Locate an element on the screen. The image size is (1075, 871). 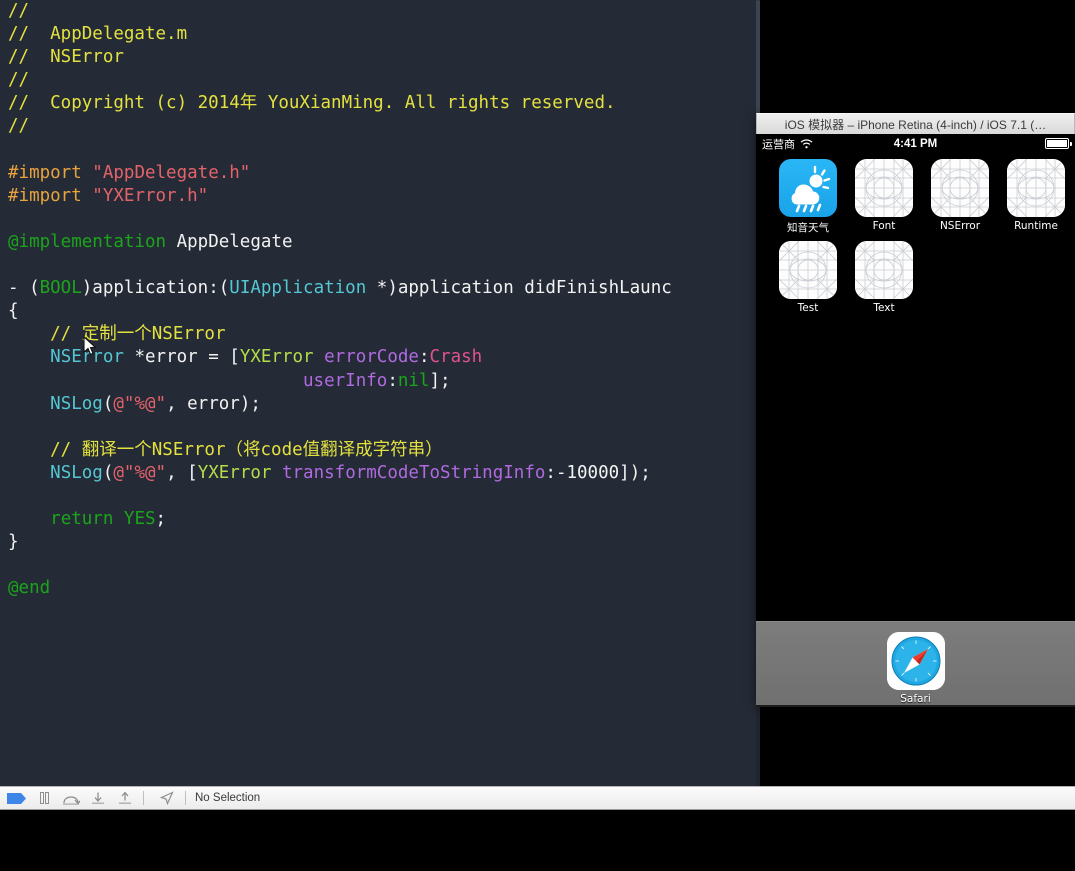
location-icon is located at coordinates (167, 798).